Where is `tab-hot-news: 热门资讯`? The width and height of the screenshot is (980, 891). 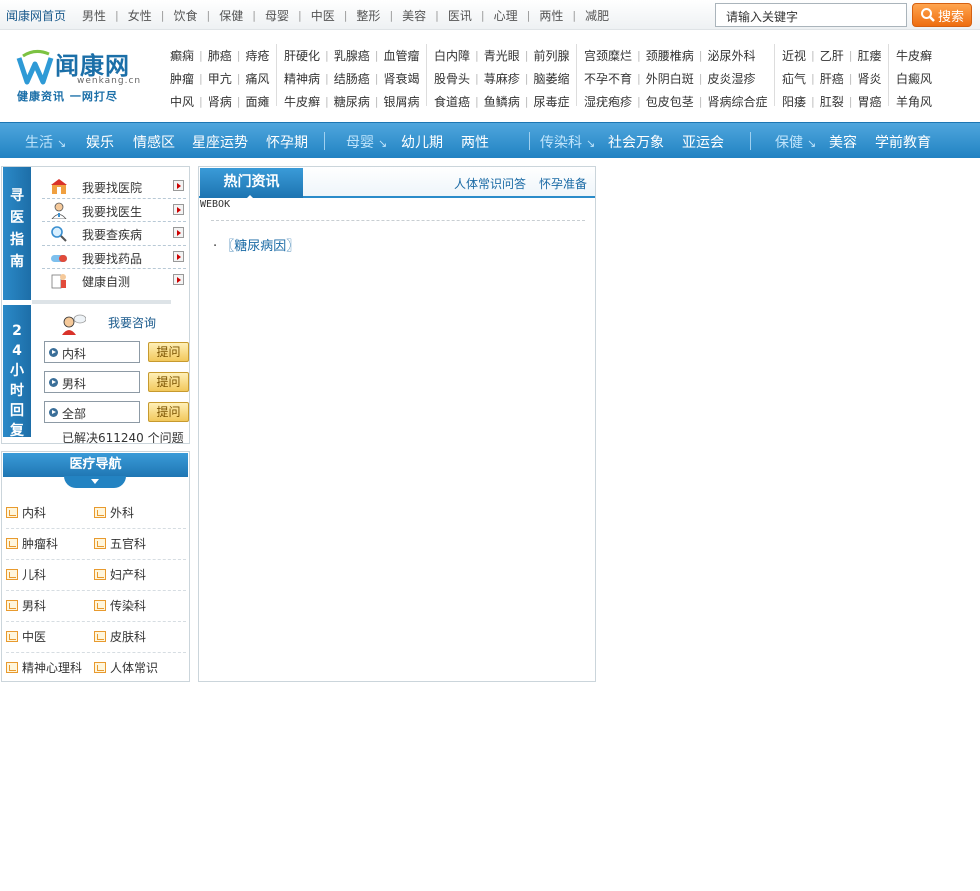
tab-hot-news: 热门资讯 is located at coordinates (251, 184).